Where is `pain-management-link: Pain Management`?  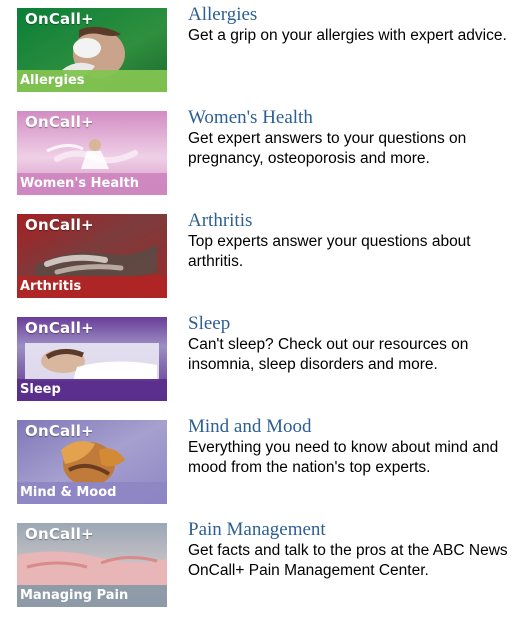 pain-management-link: Pain Management is located at coordinates (353, 529).